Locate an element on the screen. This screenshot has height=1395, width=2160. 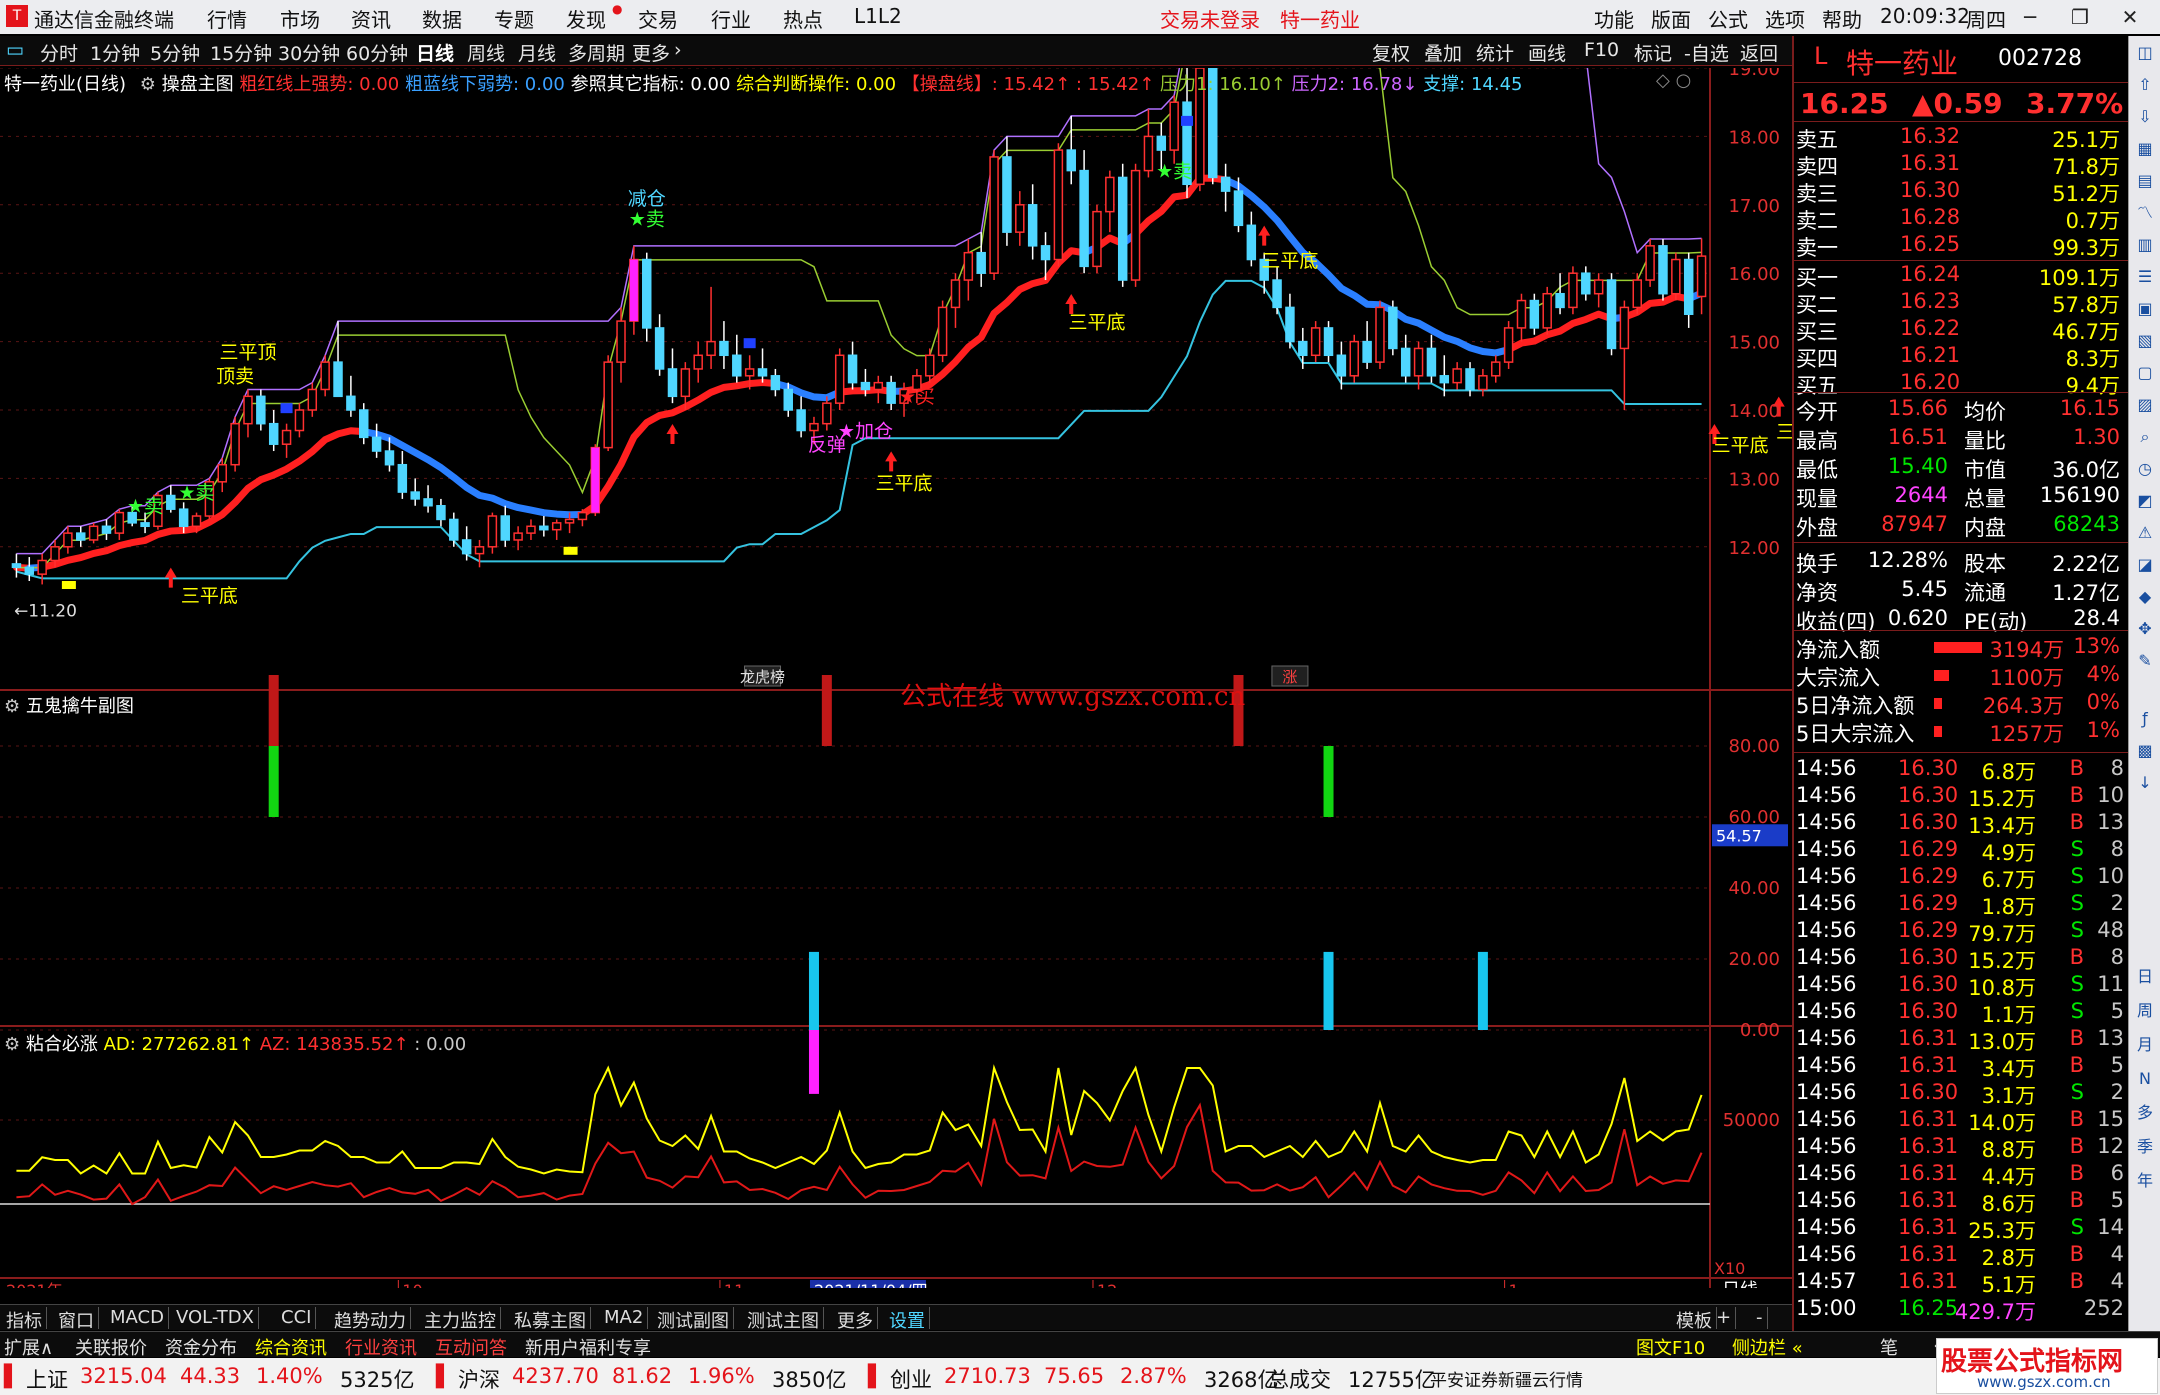
indicator-tab: 测试主图 is located at coordinates (783, 1319).